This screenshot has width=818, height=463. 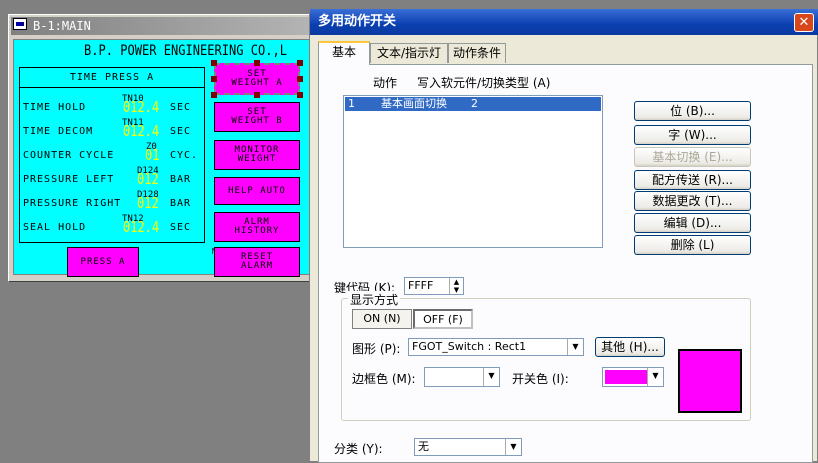 What do you see at coordinates (55, 107) in the screenshot?
I see `row-label-time-hold: TIME HOLD` at bounding box center [55, 107].